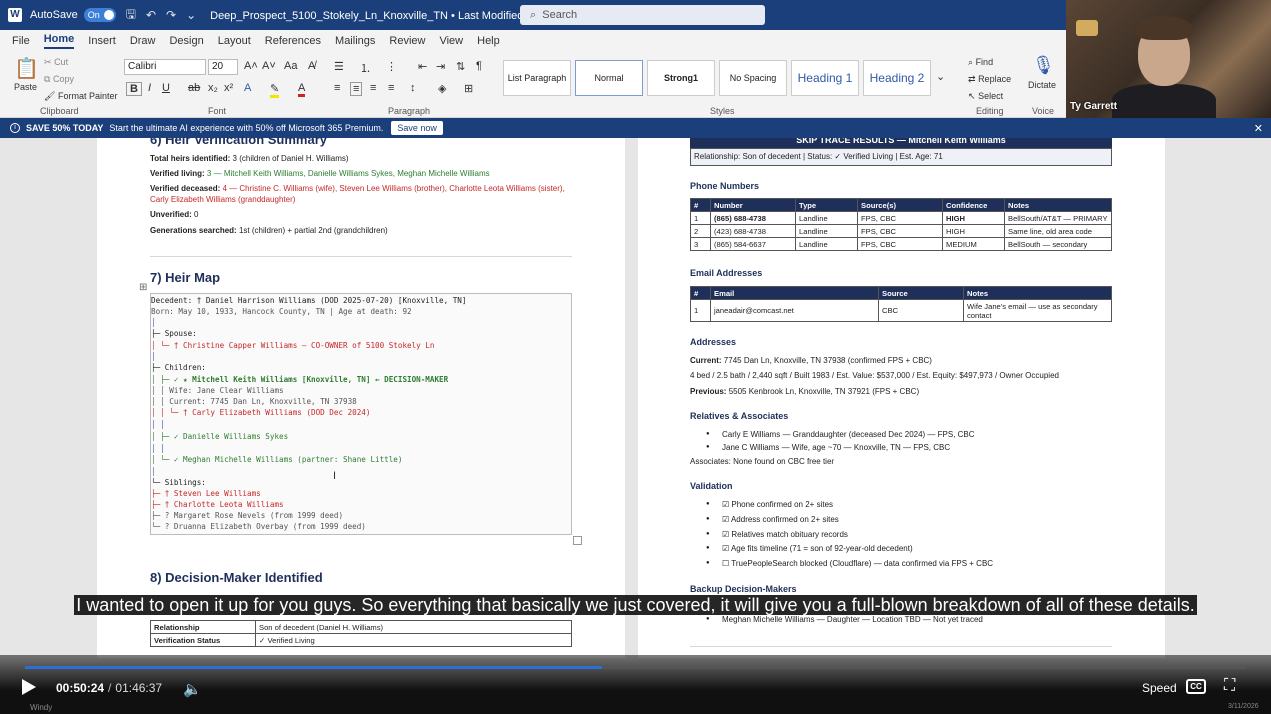 This screenshot has width=1271, height=714. Describe the element at coordinates (356, 89) in the screenshot. I see `align-center-icon: ≡` at that location.